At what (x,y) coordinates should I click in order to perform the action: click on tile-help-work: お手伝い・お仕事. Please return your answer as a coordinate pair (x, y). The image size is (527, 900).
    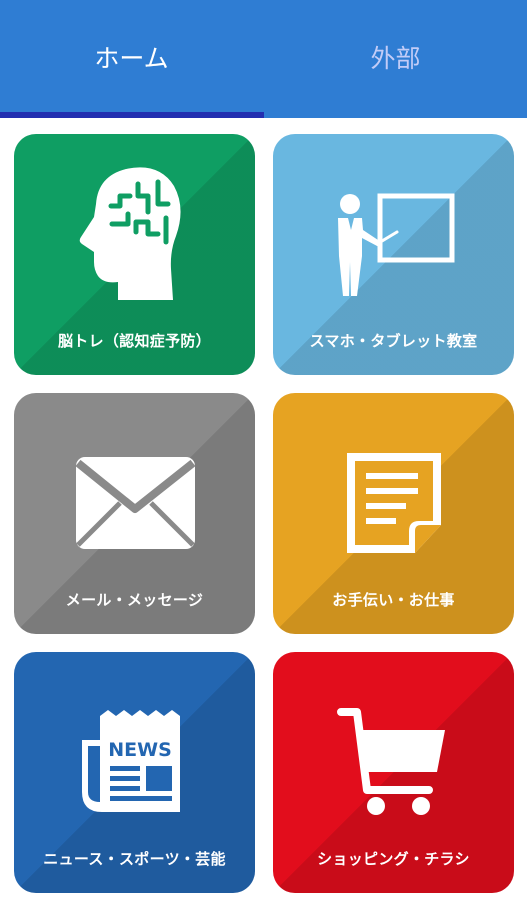
    Looking at the image, I should click on (393, 513).